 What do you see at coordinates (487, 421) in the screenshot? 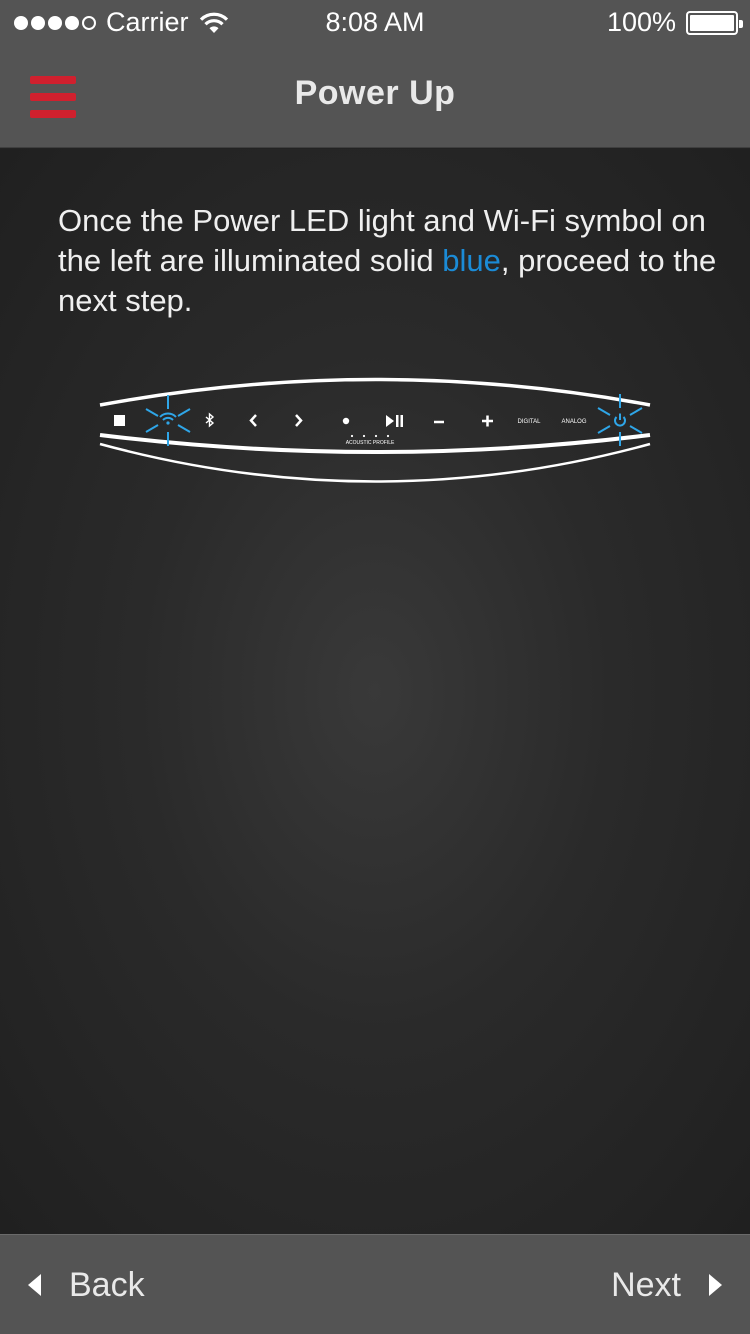
I see `volume-up-icon` at bounding box center [487, 421].